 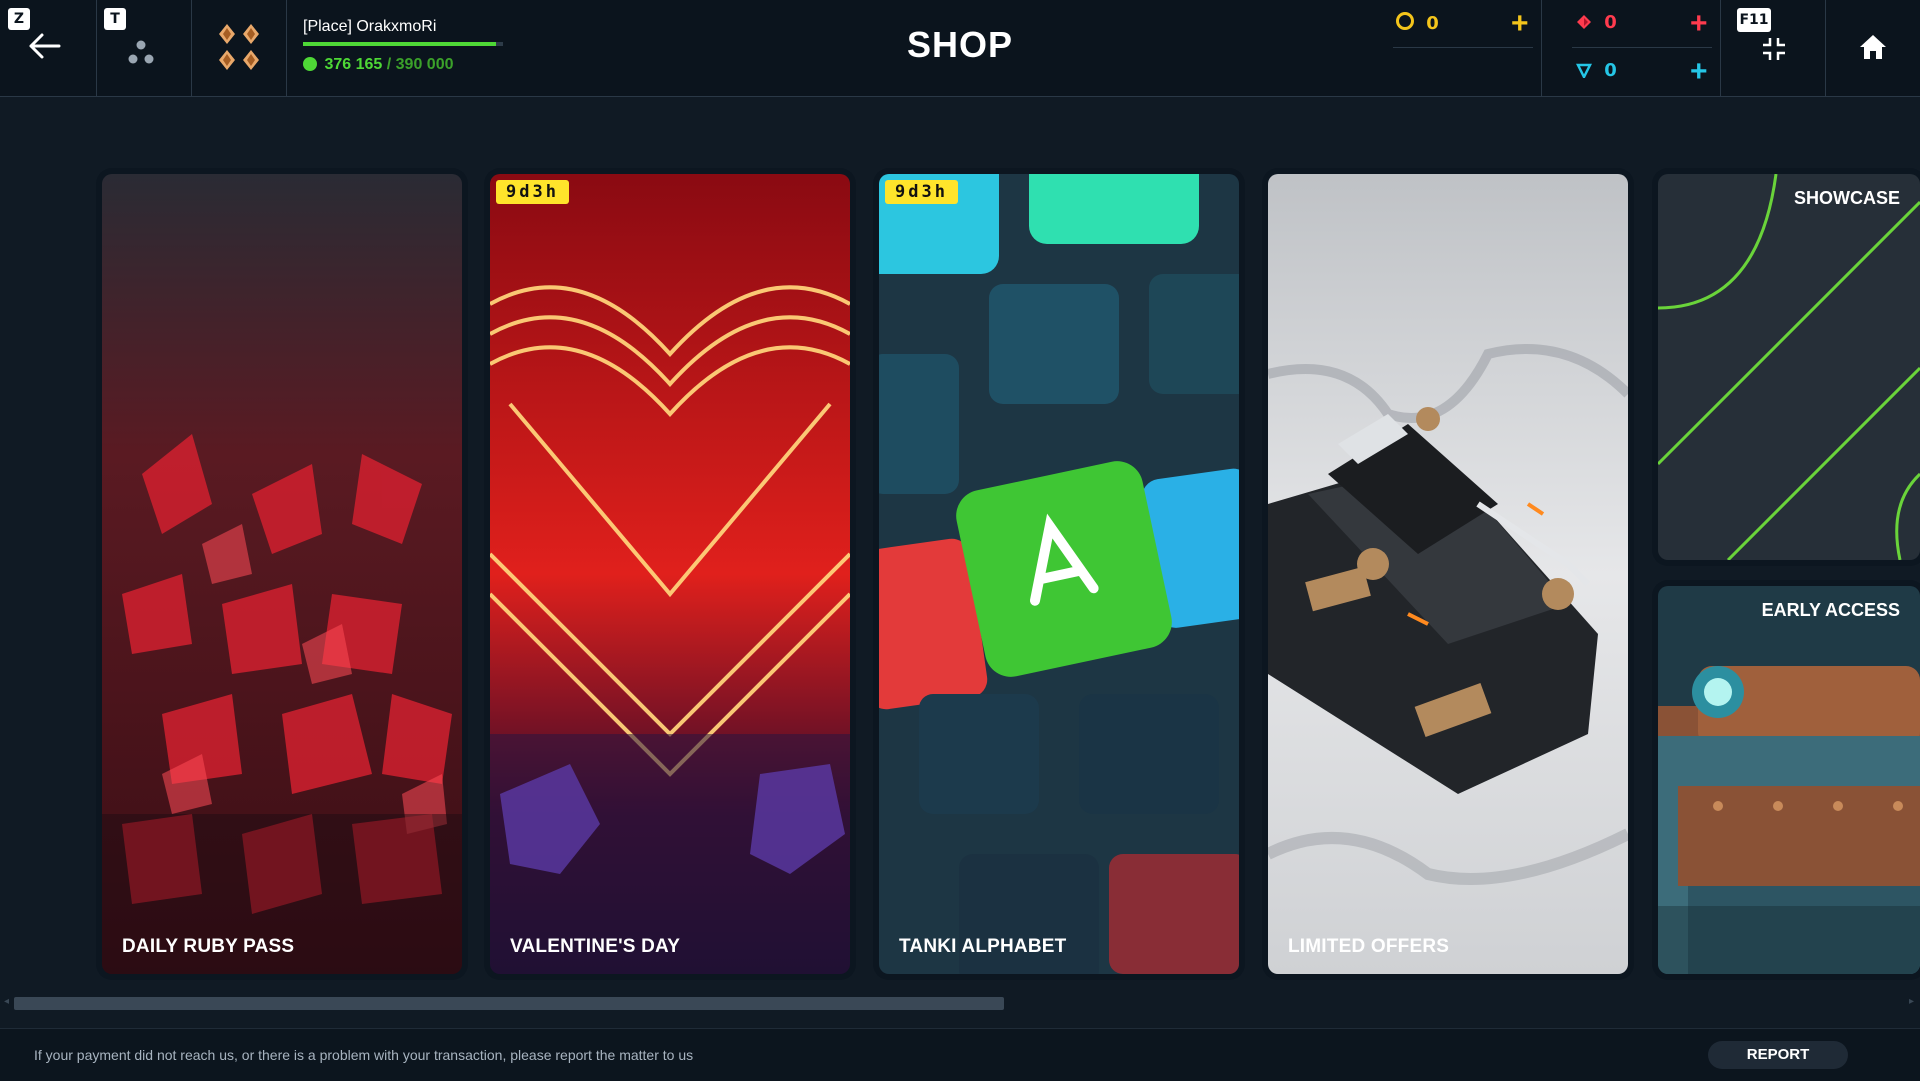 I want to click on alphabet-tiles-artwork, so click(x=1059, y=574).